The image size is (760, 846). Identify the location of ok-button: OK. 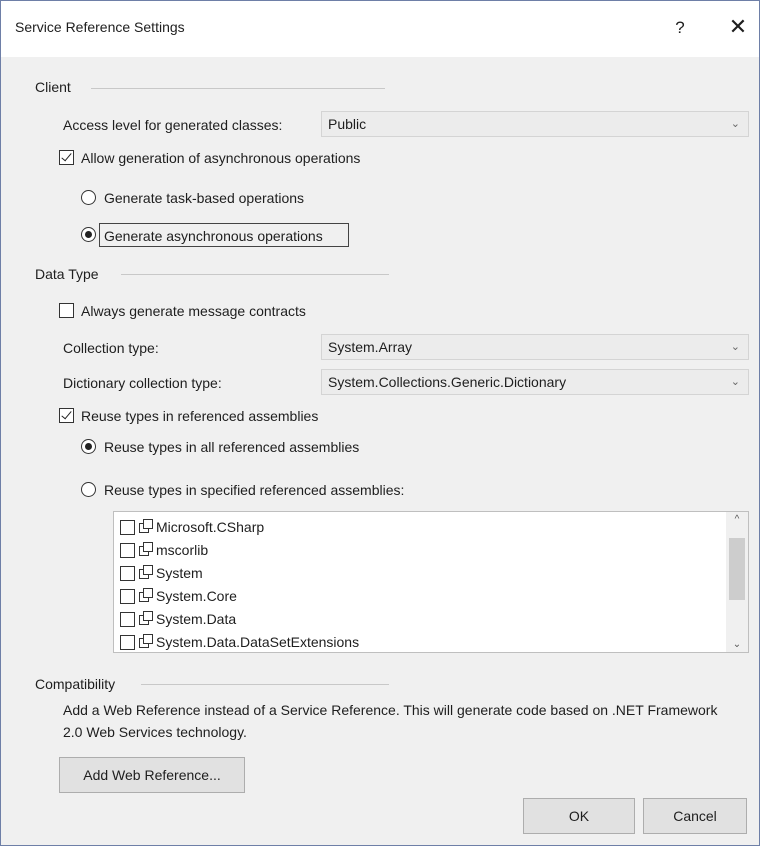
(579, 816).